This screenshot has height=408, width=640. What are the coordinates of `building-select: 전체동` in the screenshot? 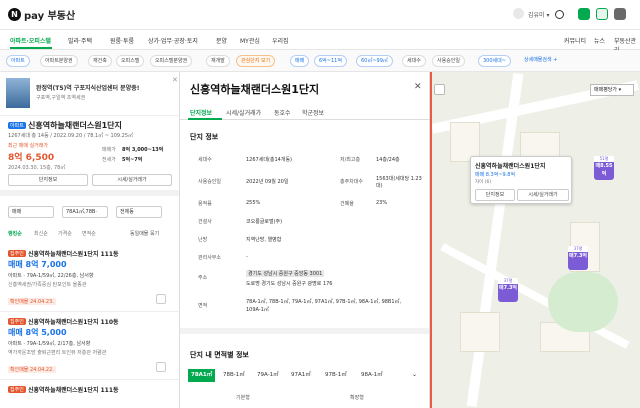 It's located at (139, 212).